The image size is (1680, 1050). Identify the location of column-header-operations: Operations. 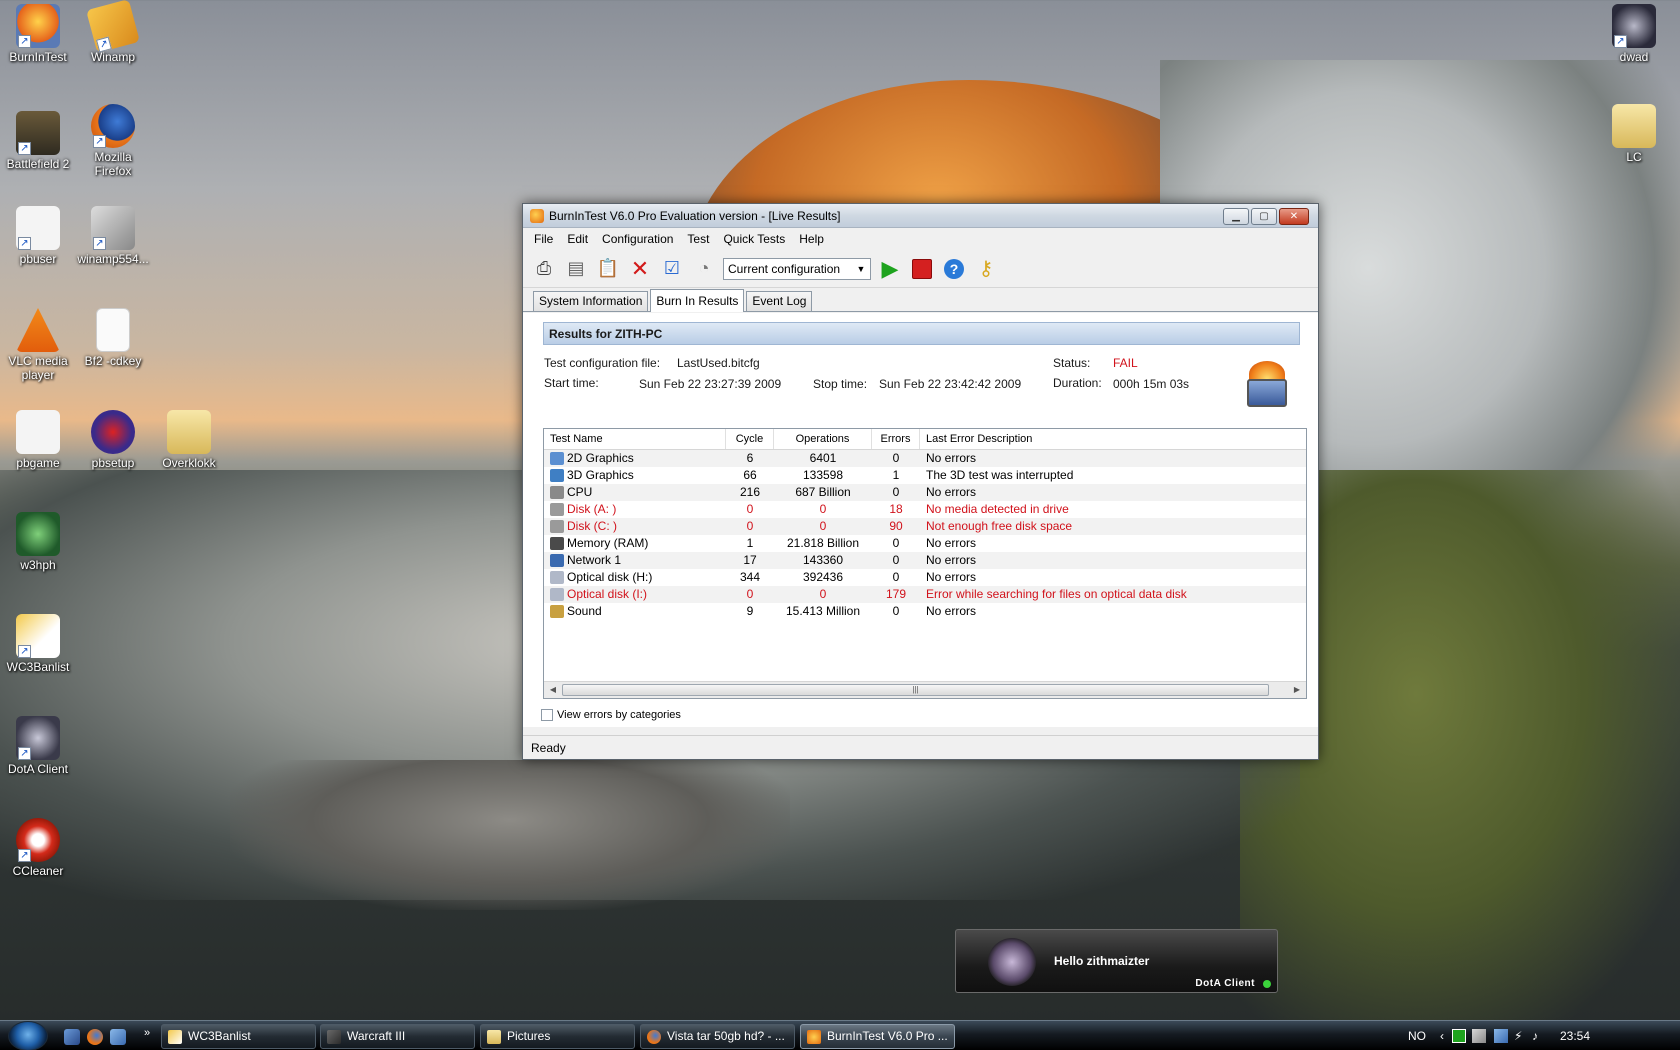
(823, 439).